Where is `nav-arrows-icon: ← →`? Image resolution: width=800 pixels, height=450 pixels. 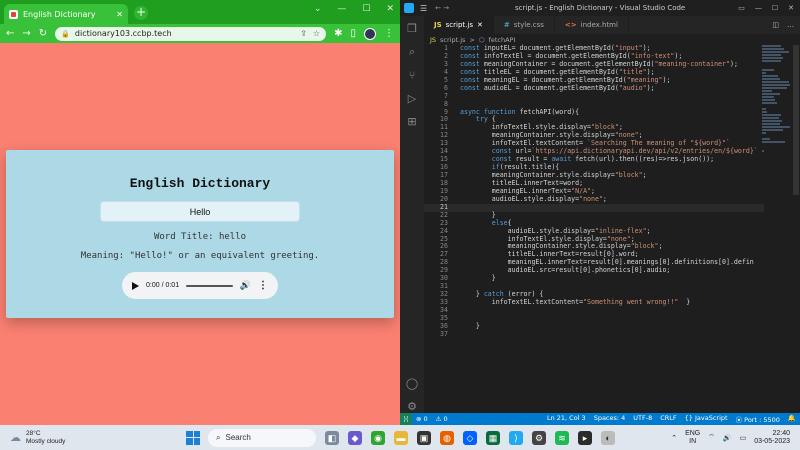
nav-arrows-icon: ← → is located at coordinates (442, 8).